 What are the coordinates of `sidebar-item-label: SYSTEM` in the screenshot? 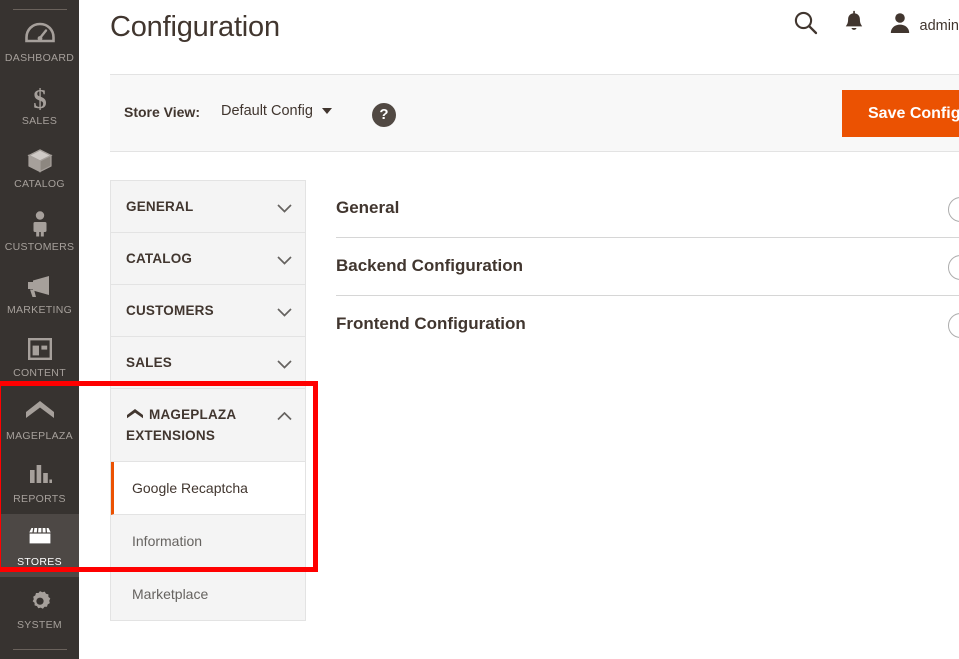 It's located at (39, 625).